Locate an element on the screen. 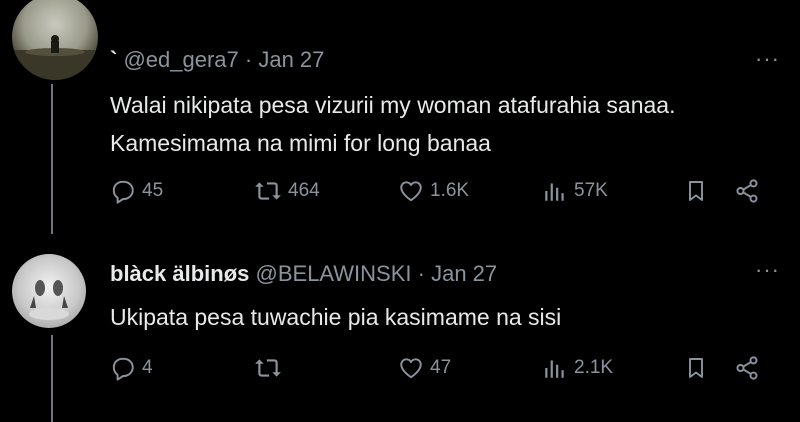 The width and height of the screenshot is (800, 422). retweet-count: 464 is located at coordinates (304, 190).